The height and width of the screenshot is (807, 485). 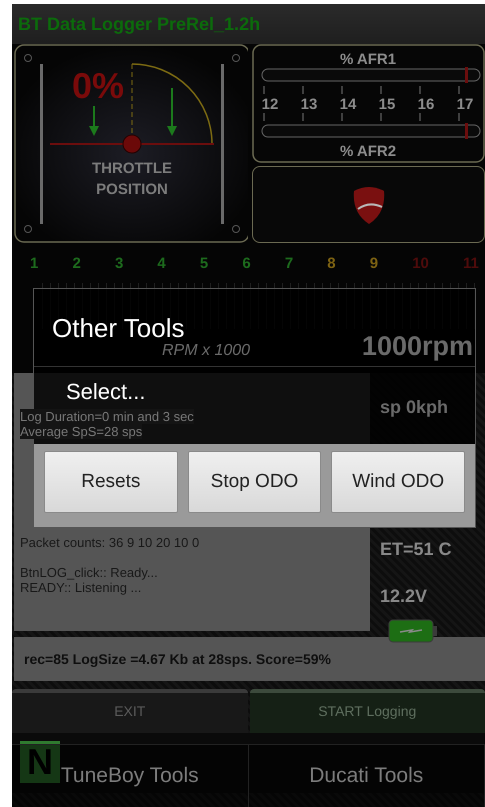 I want to click on sensor-readout: ET=51 C, so click(x=416, y=549).